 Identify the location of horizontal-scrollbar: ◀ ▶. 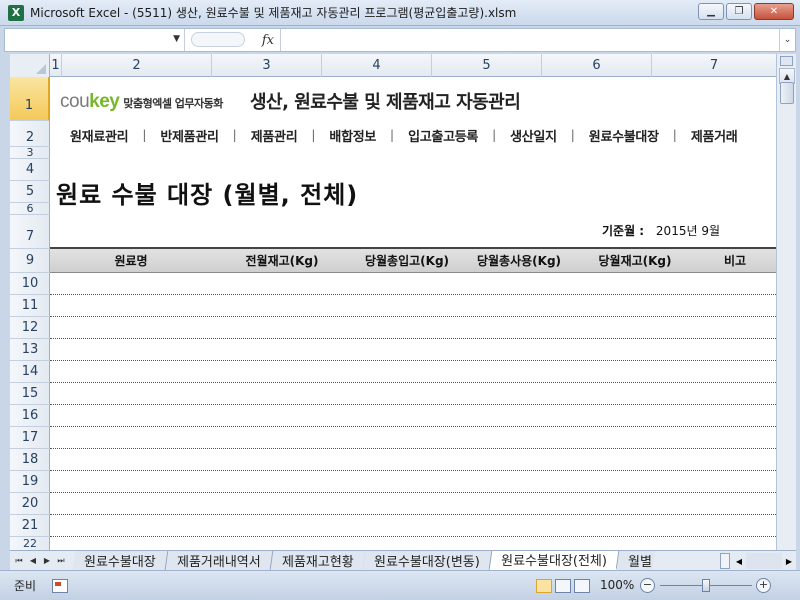
(758, 561).